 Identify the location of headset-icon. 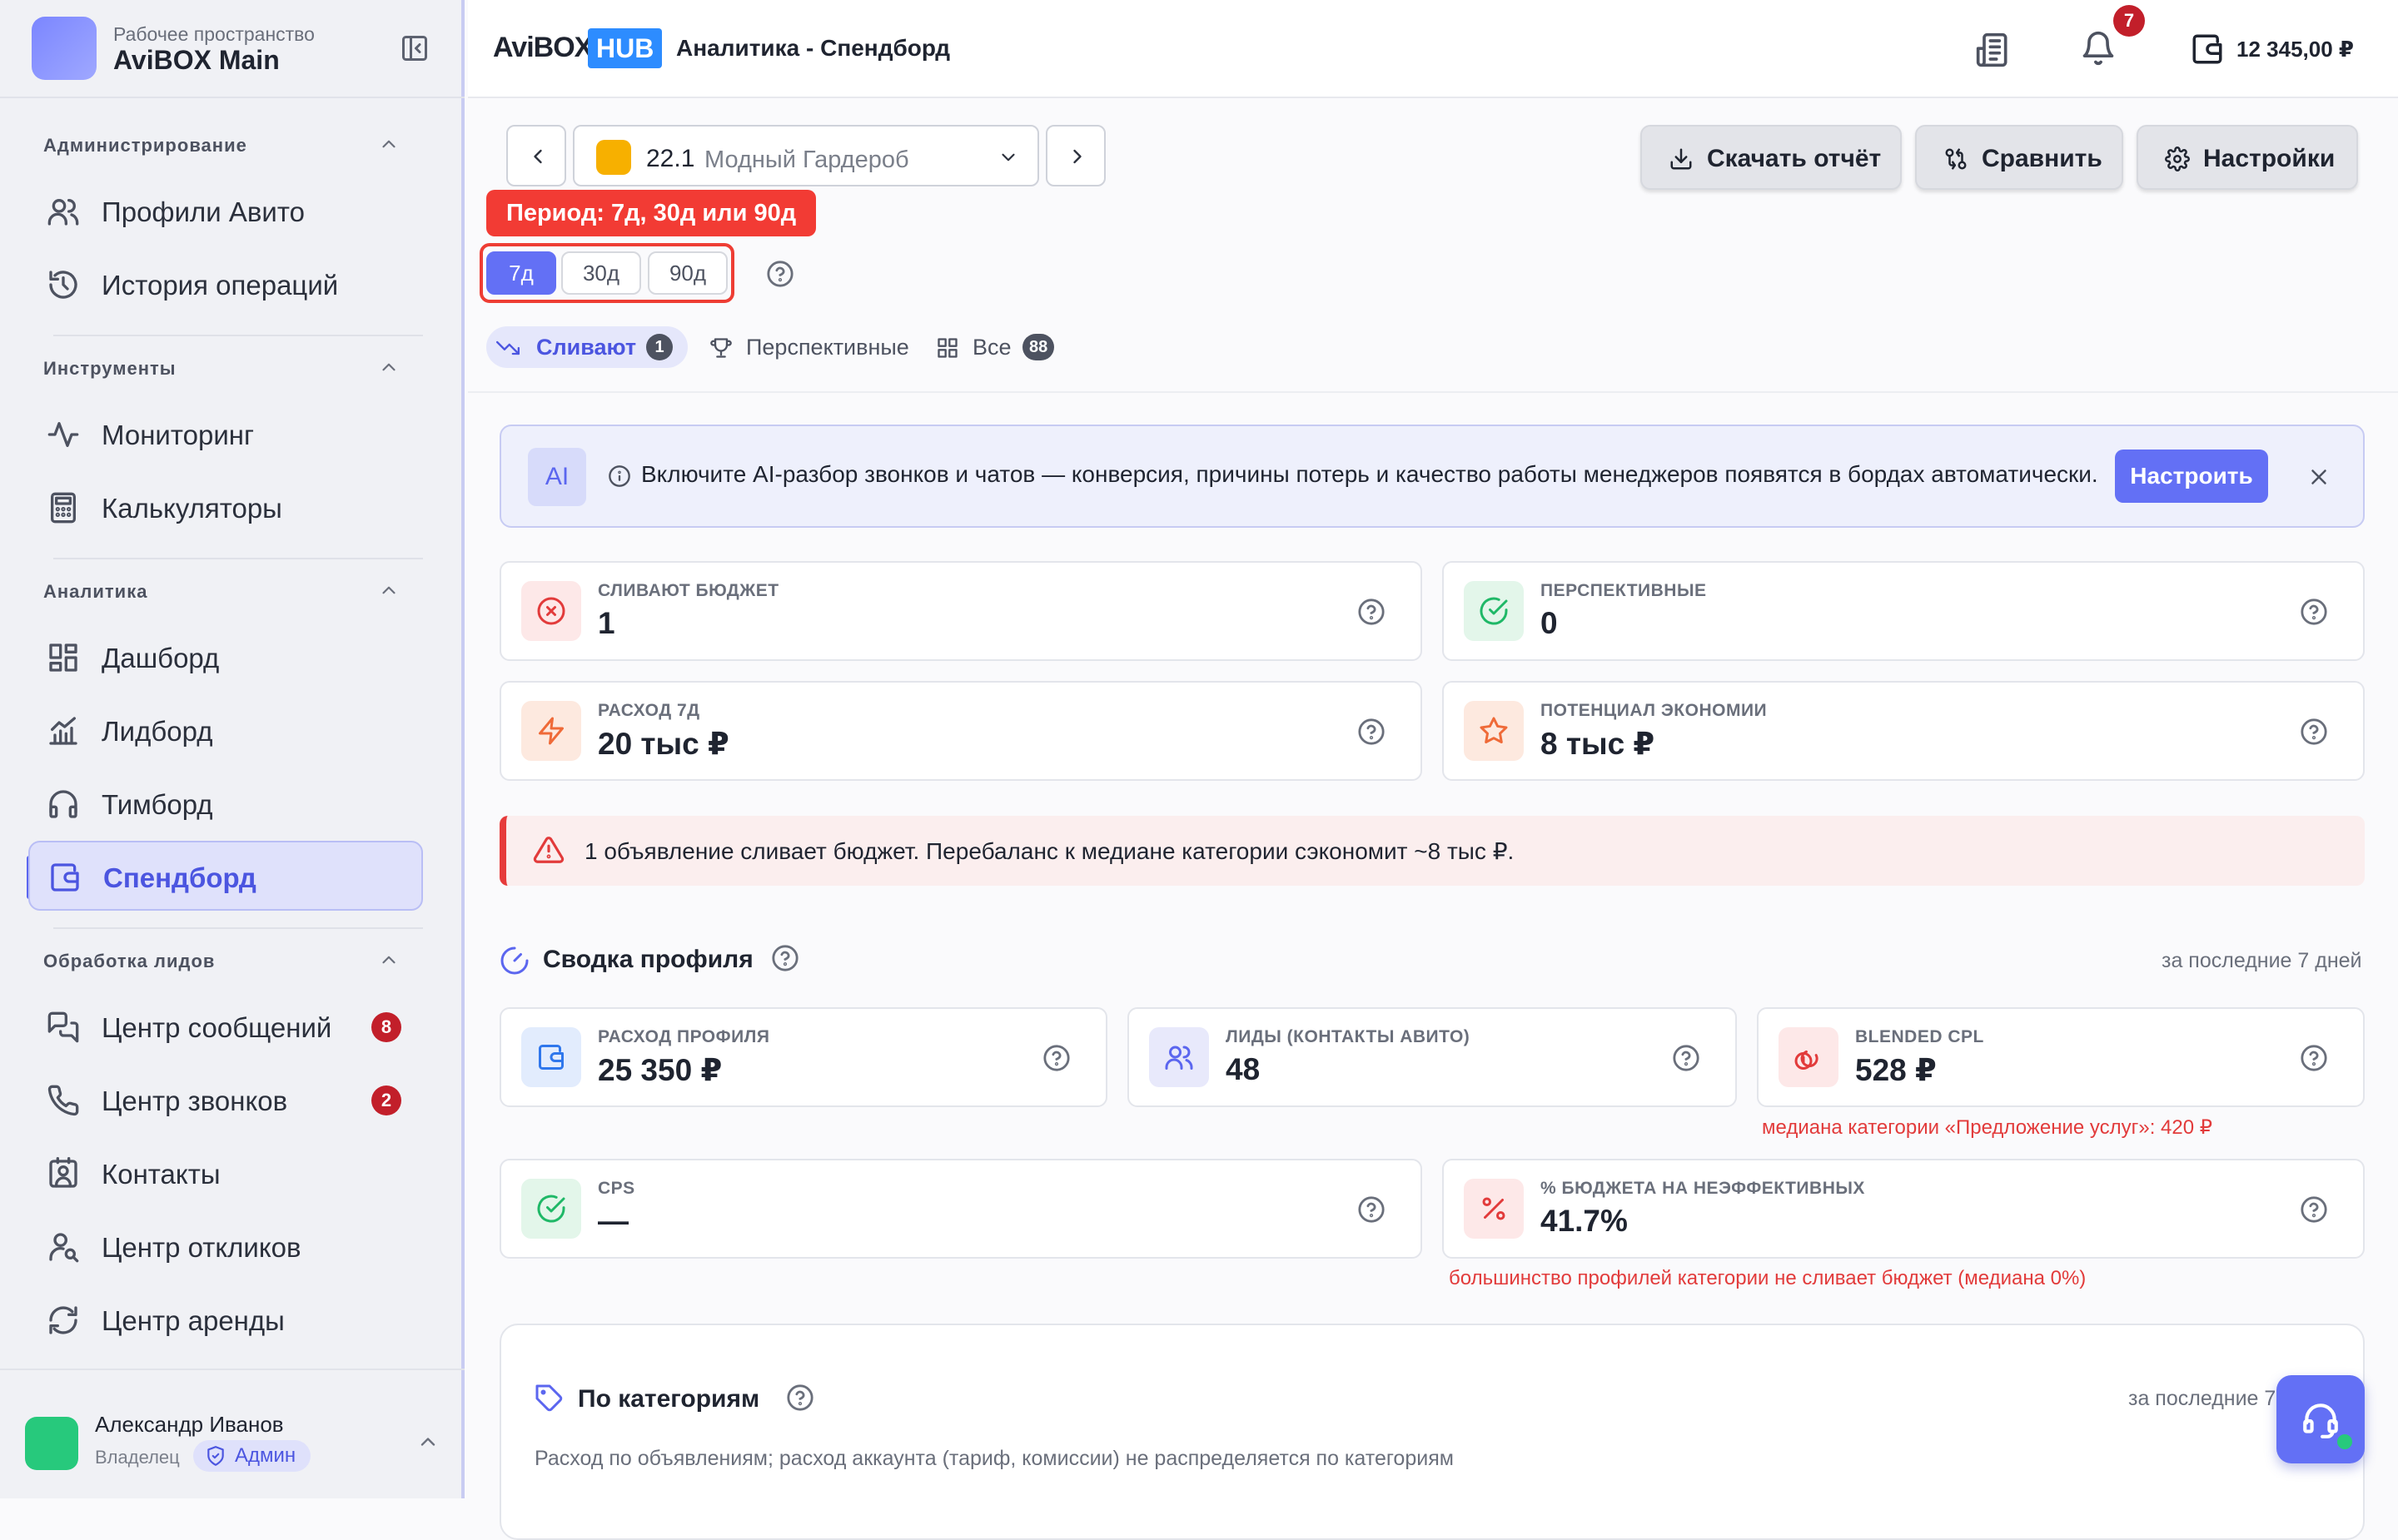
(2320, 1420).